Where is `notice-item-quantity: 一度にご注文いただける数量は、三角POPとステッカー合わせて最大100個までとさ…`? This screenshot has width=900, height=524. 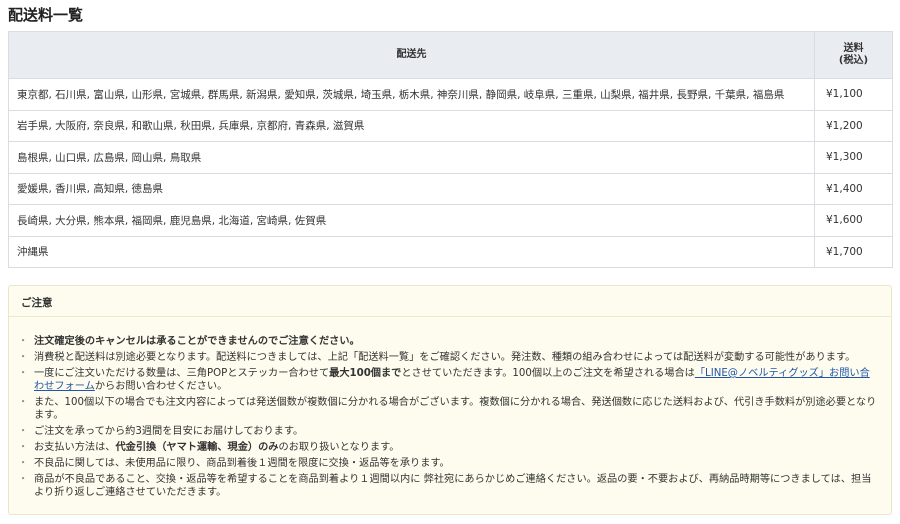
notice-item-quantity: 一度にご注文いただける数量は、三角POPとステッカー合わせて最大100個までとさ… is located at coordinates (447, 380).